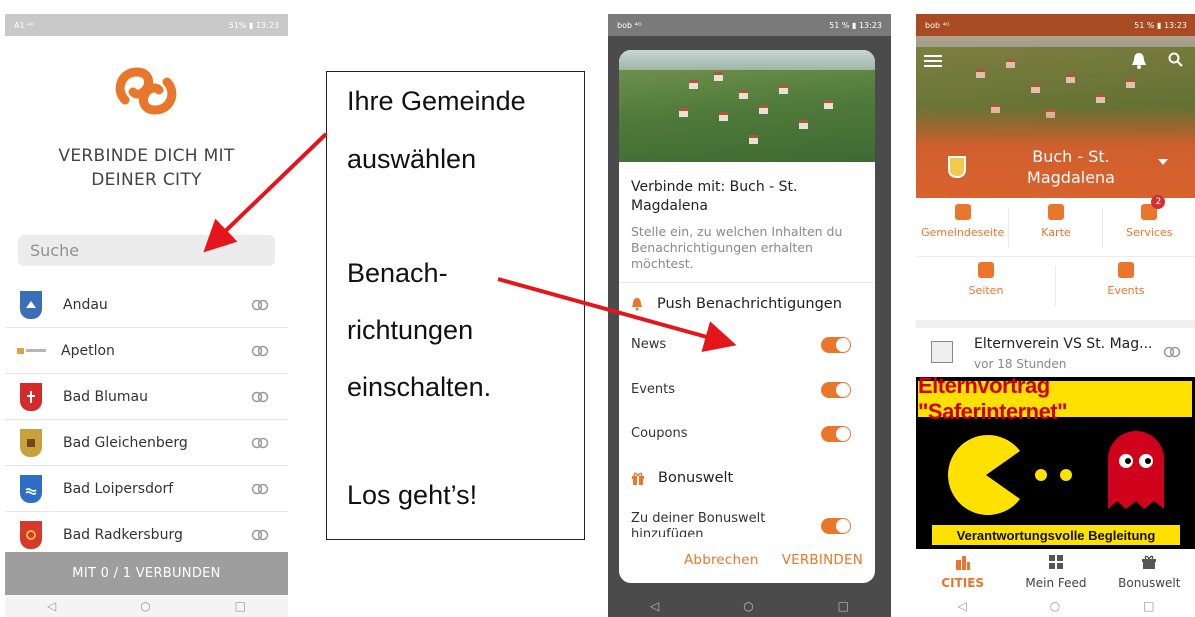 Image resolution: width=1195 pixels, height=617 pixels. What do you see at coordinates (649, 344) in the screenshot?
I see `toggle-label: News` at bounding box center [649, 344].